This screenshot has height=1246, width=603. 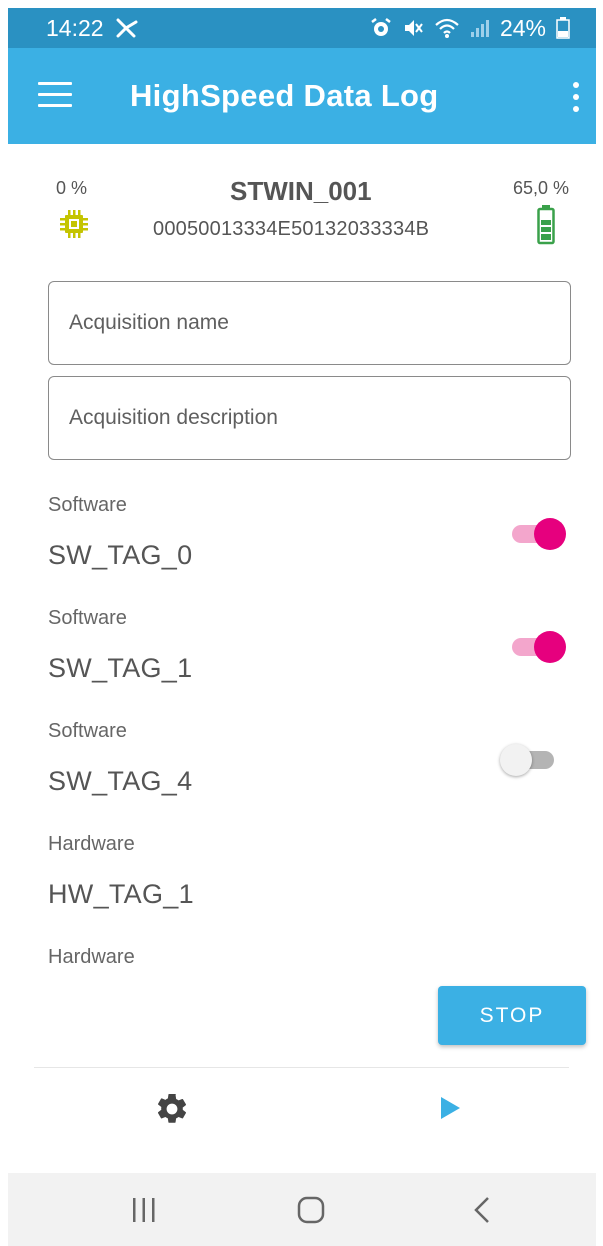 I want to click on wifi-icon, so click(x=447, y=28).